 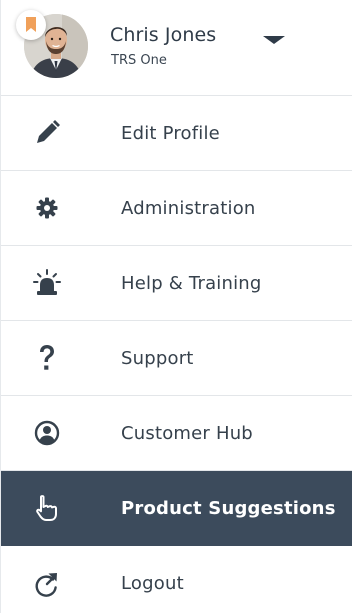 I want to click on menu-item-label: Help & Training, so click(x=191, y=283).